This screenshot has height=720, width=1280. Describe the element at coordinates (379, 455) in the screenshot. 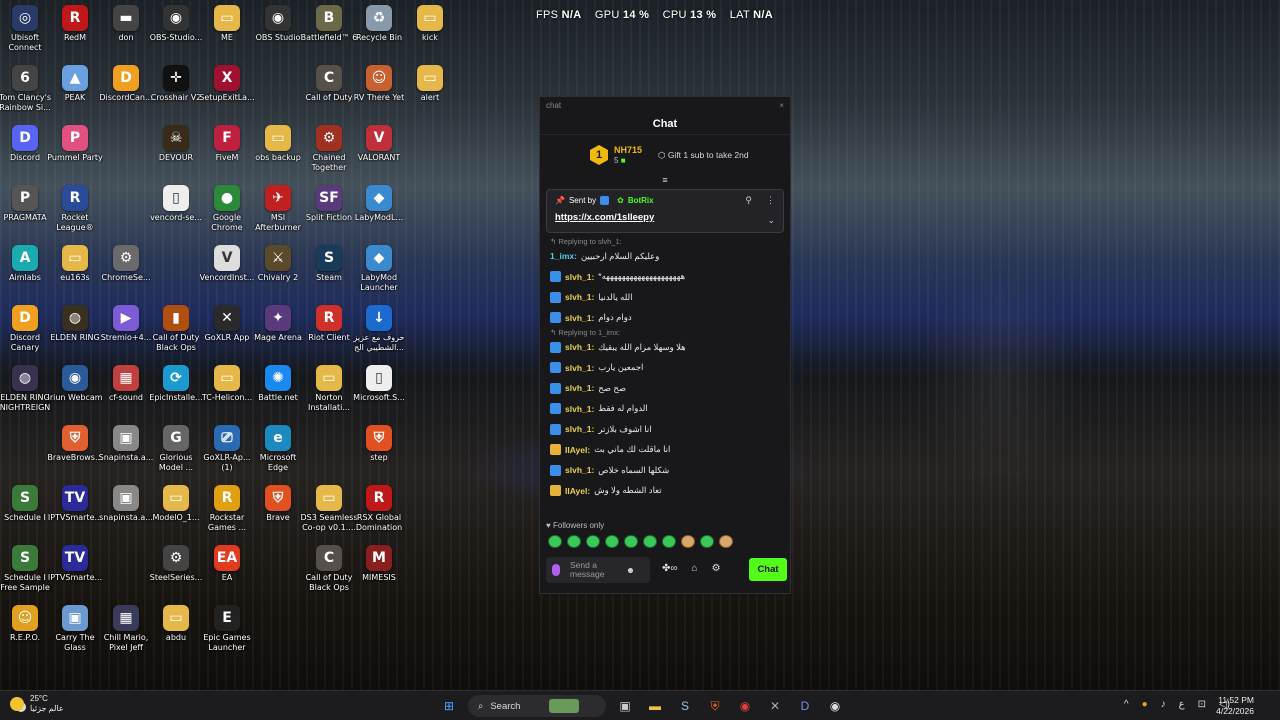

I see `desktop-icon: ⛨ step` at that location.